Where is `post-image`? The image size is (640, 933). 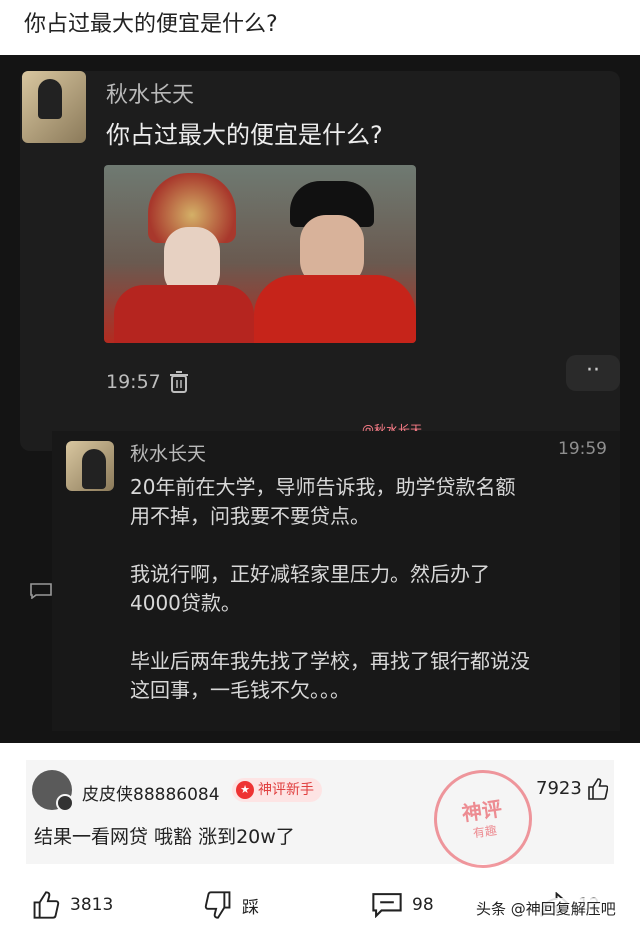
post-image is located at coordinates (260, 254).